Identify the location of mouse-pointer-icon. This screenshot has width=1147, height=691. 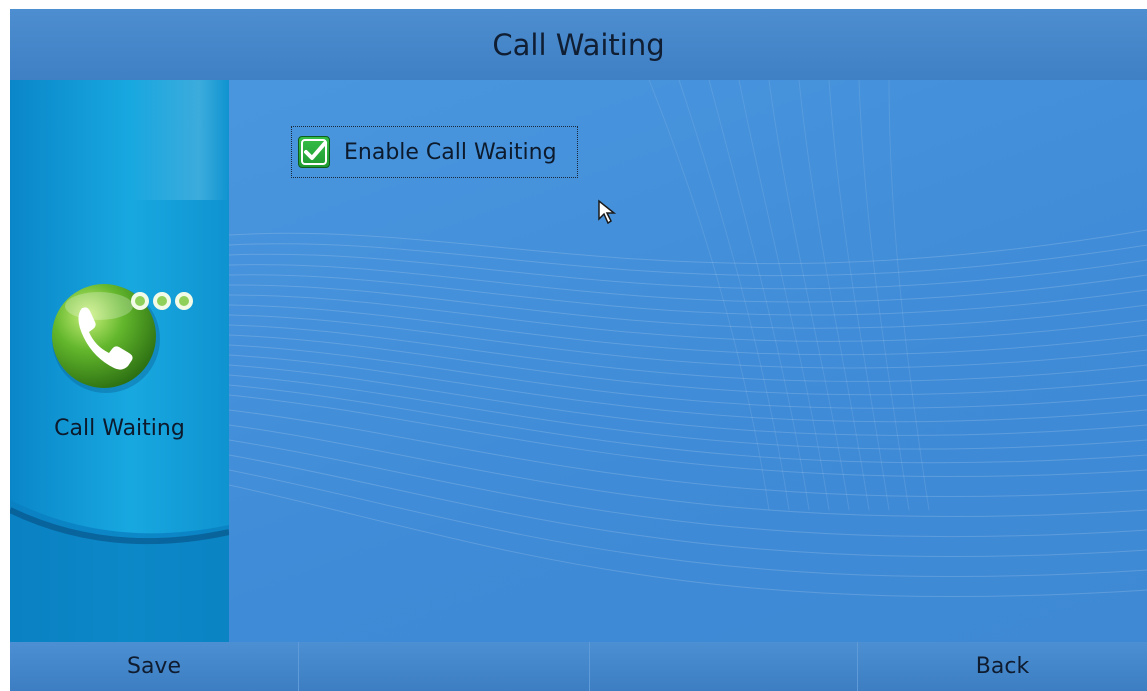
(607, 212).